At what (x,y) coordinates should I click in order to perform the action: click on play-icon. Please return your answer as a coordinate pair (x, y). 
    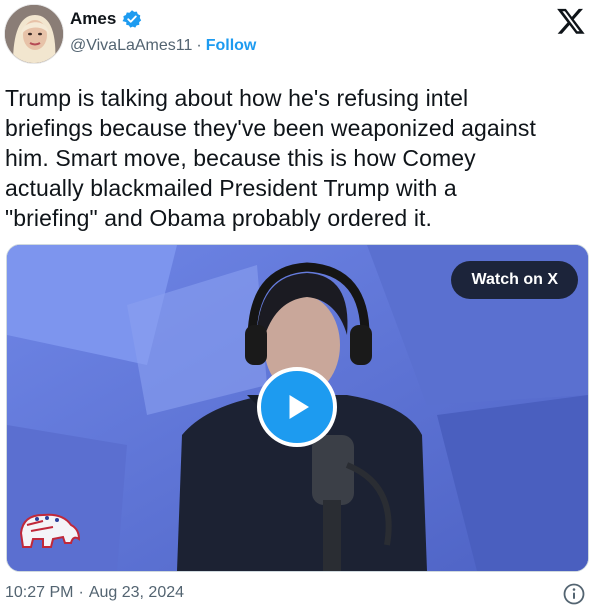
    Looking at the image, I should click on (299, 407).